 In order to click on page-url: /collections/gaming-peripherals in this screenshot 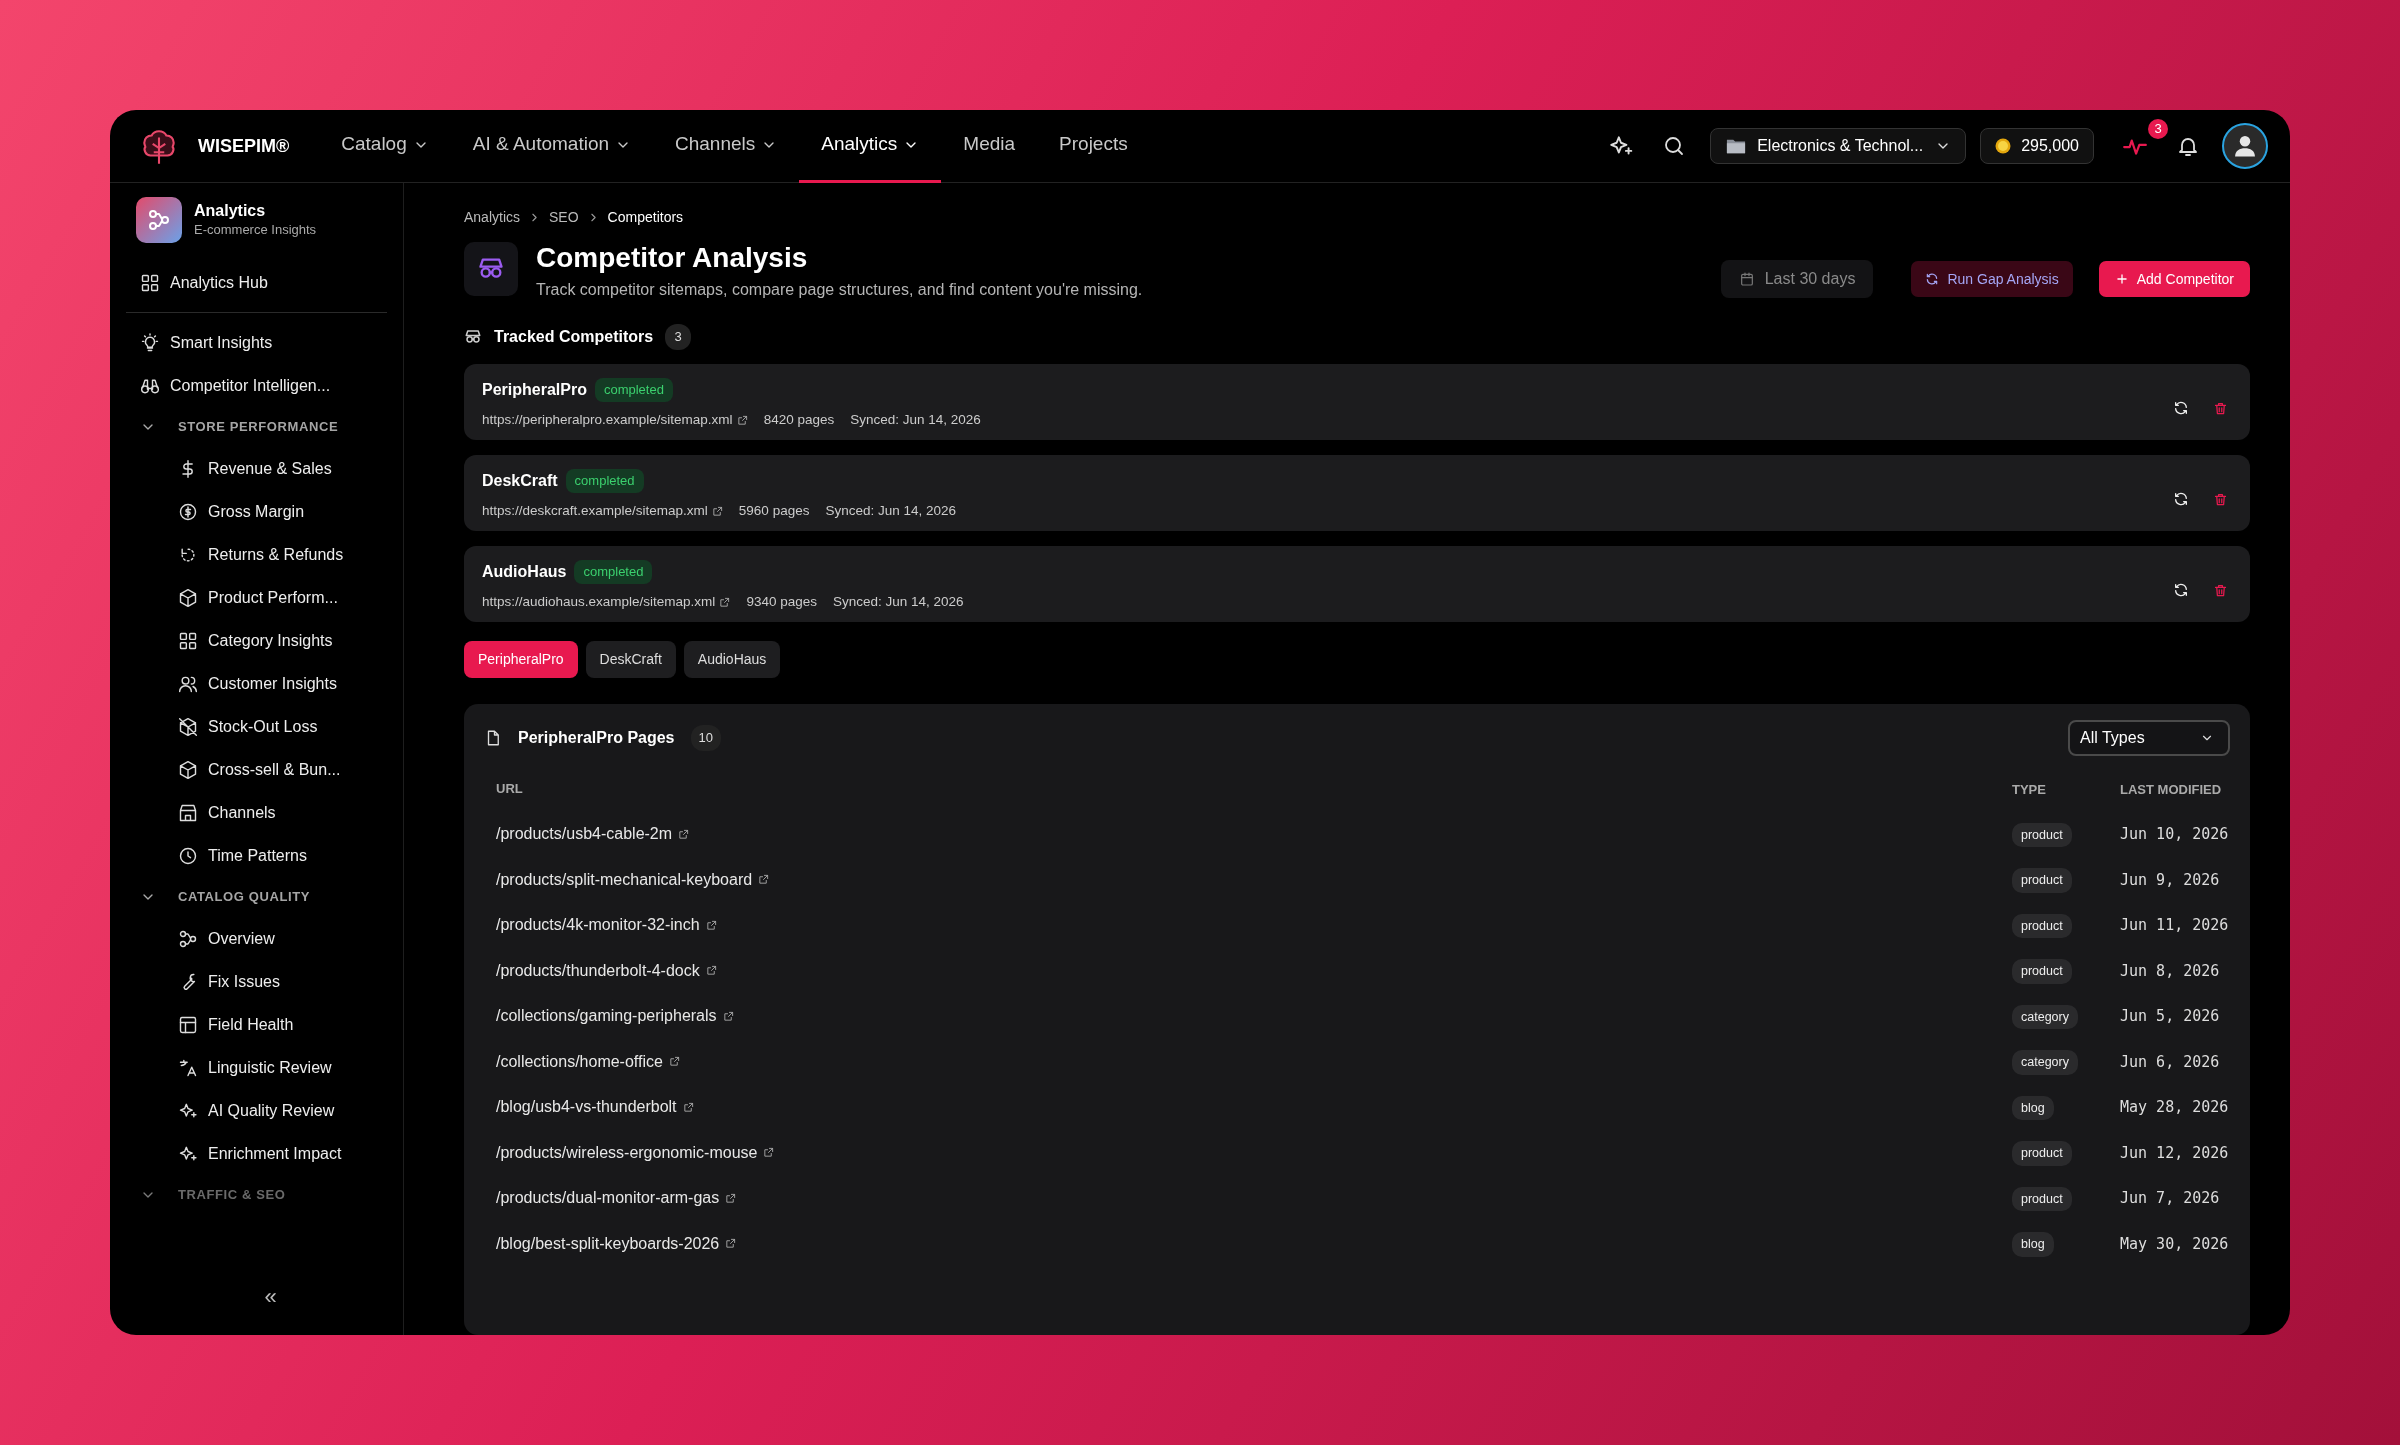, I will do `click(606, 1016)`.